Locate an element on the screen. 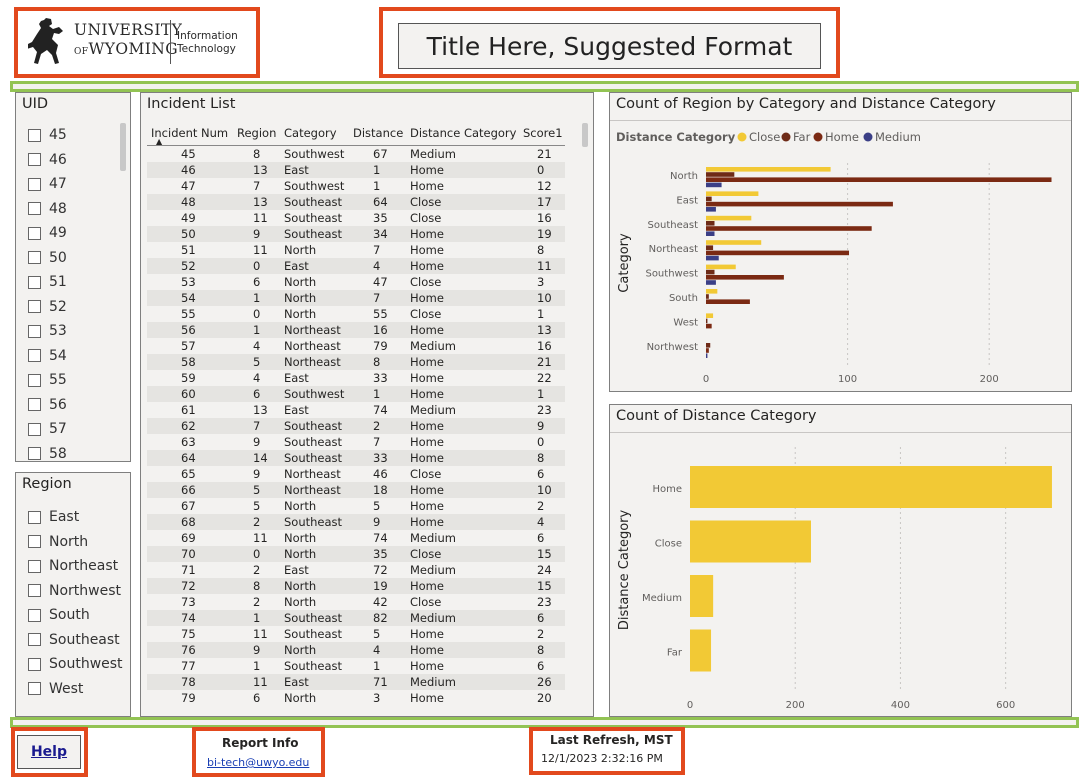  region-option: Northeast is located at coordinates (73, 566).